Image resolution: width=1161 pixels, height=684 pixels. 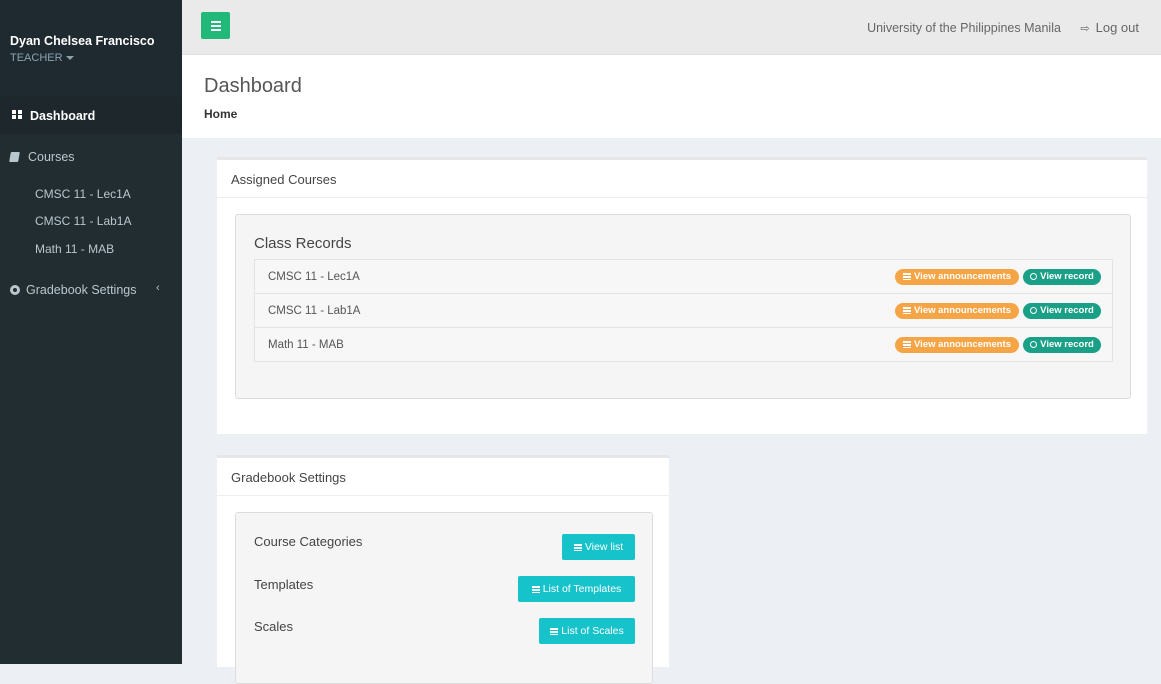 What do you see at coordinates (592, 631) in the screenshot?
I see `button-label: List of Scales` at bounding box center [592, 631].